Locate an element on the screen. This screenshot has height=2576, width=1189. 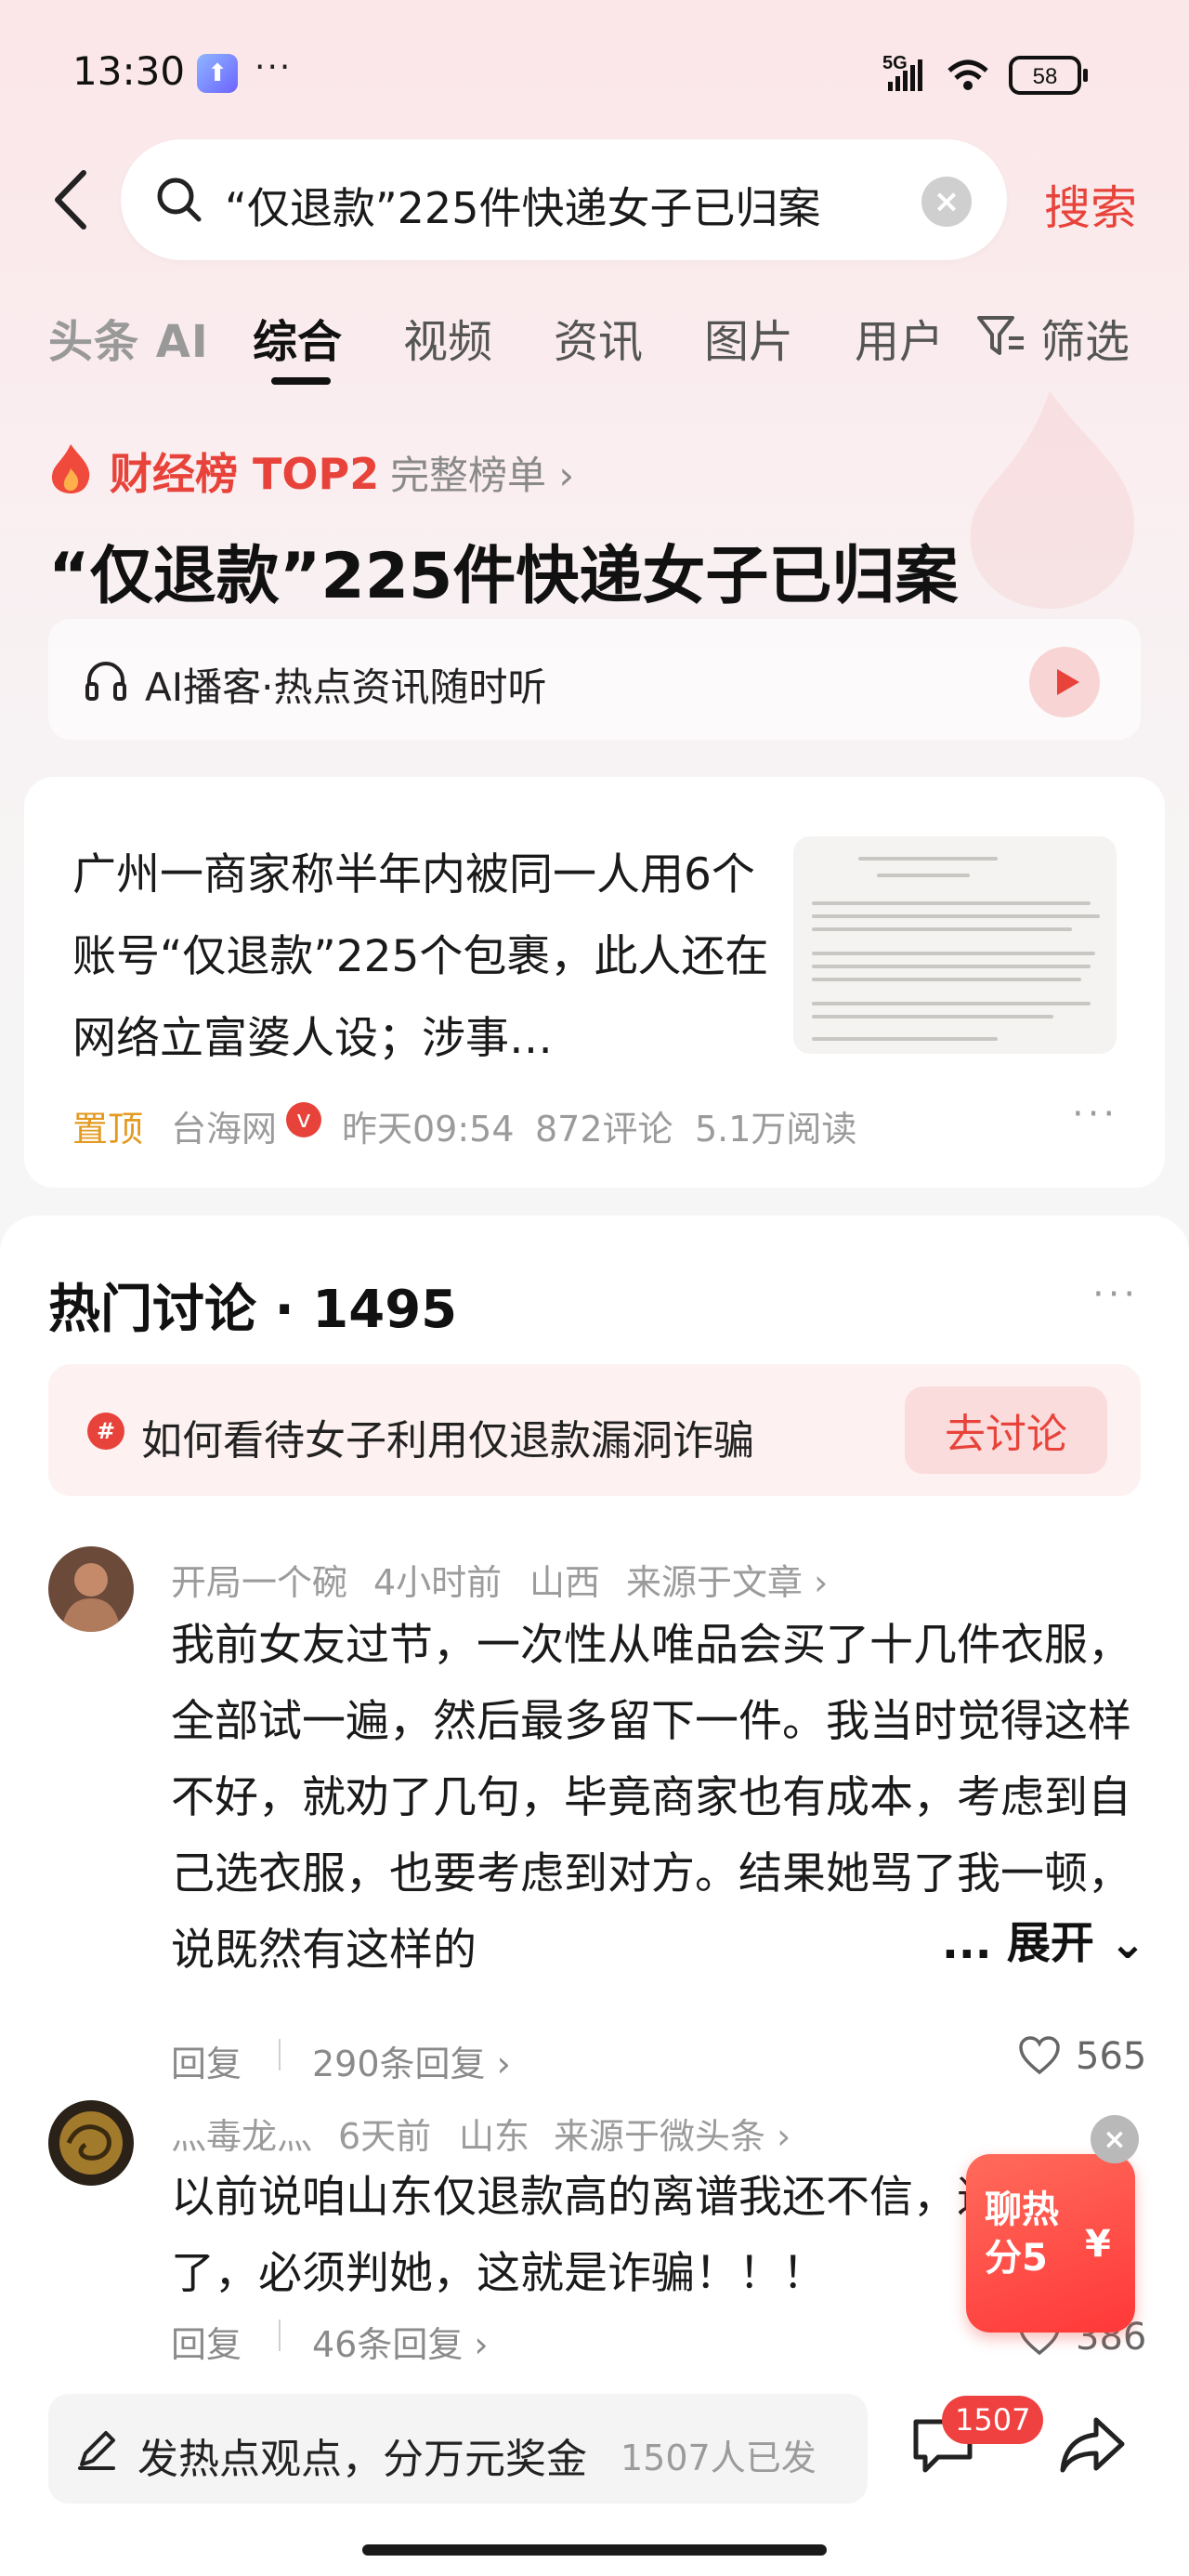
bottom-action-bar: 发热点观点，分万元奖金 1507人已发 1507 is located at coordinates (594, 2475).